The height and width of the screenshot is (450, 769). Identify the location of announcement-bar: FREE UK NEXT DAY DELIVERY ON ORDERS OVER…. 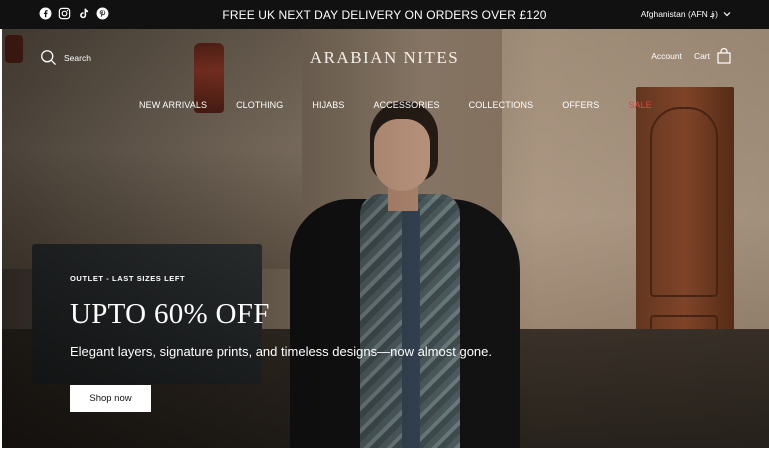
(384, 14).